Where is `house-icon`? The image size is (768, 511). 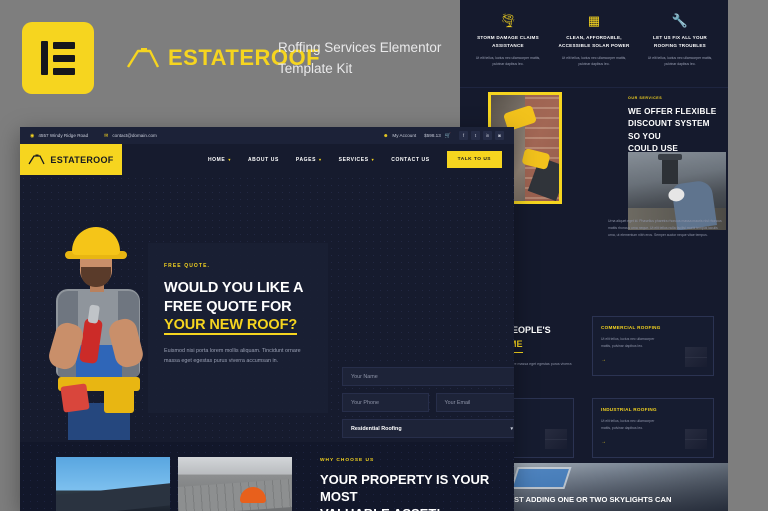
house-icon is located at coordinates (556, 439).